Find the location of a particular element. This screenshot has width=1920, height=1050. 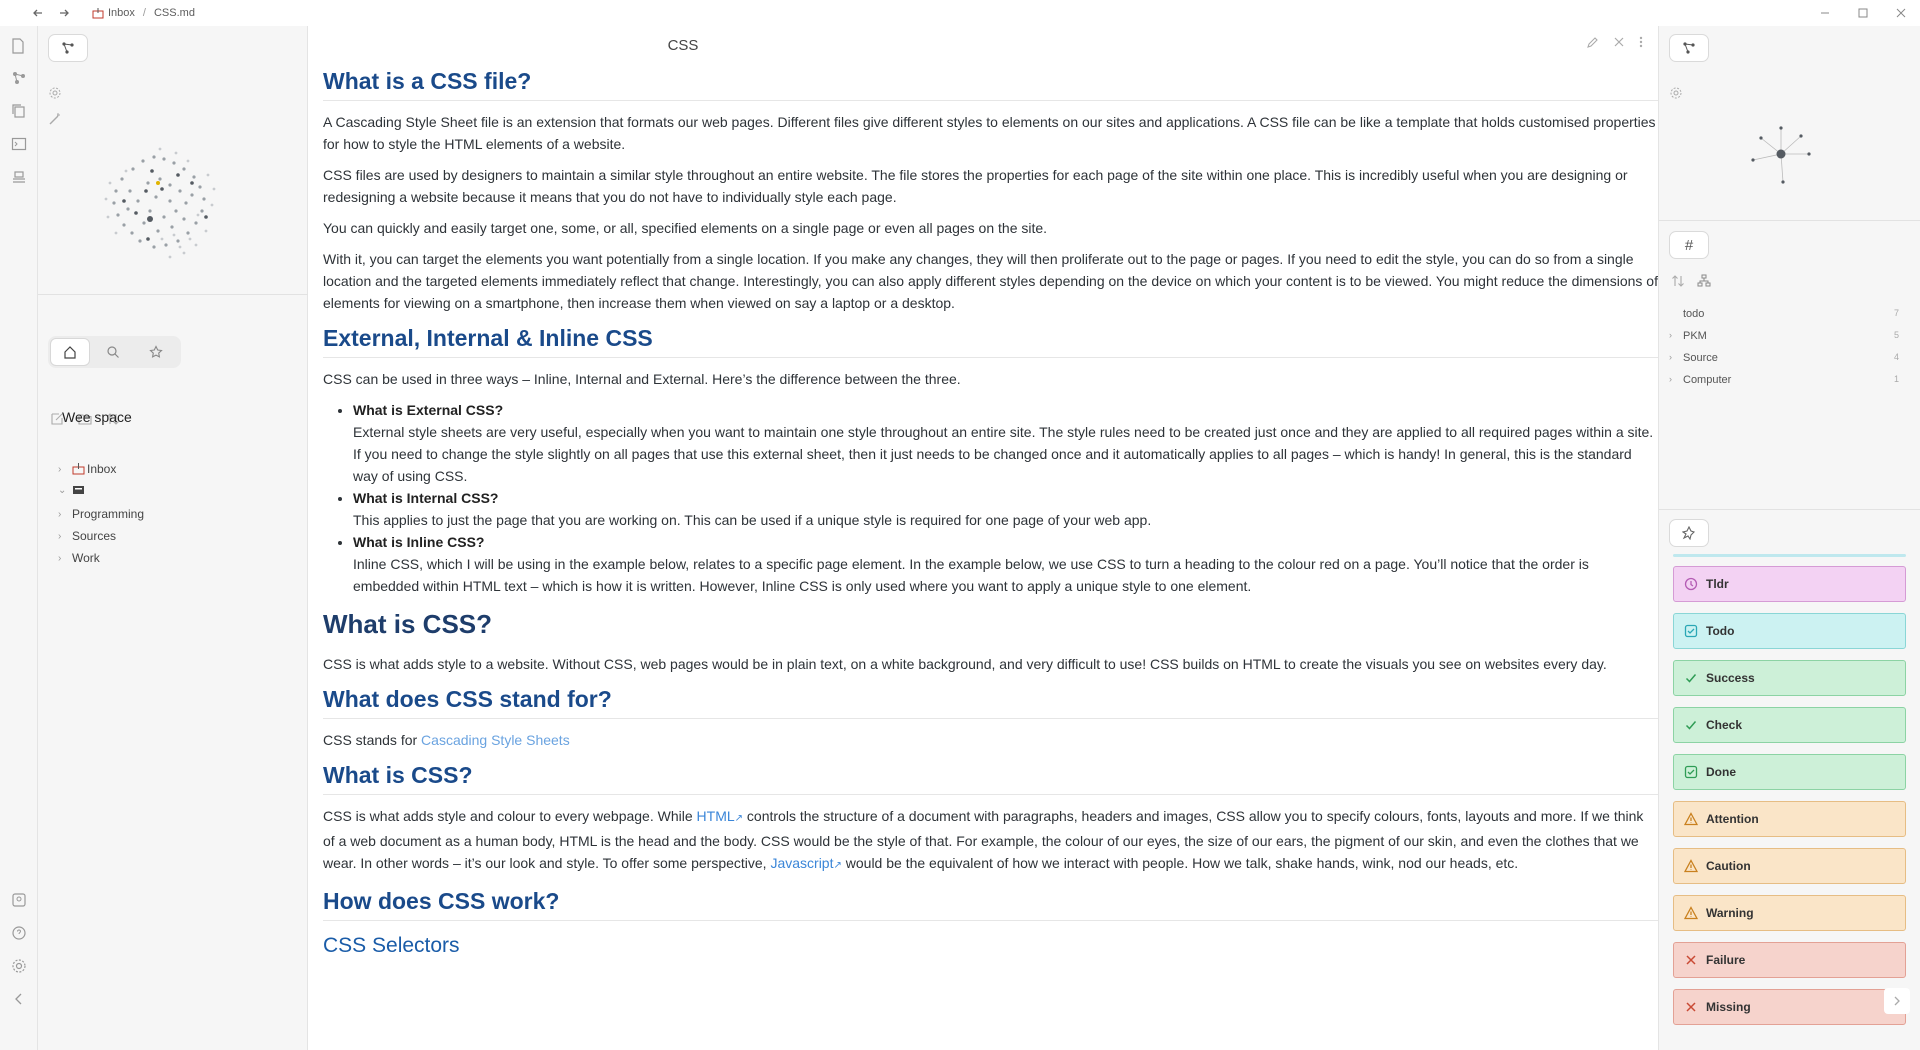

tab-bookmarks is located at coordinates (156, 352).